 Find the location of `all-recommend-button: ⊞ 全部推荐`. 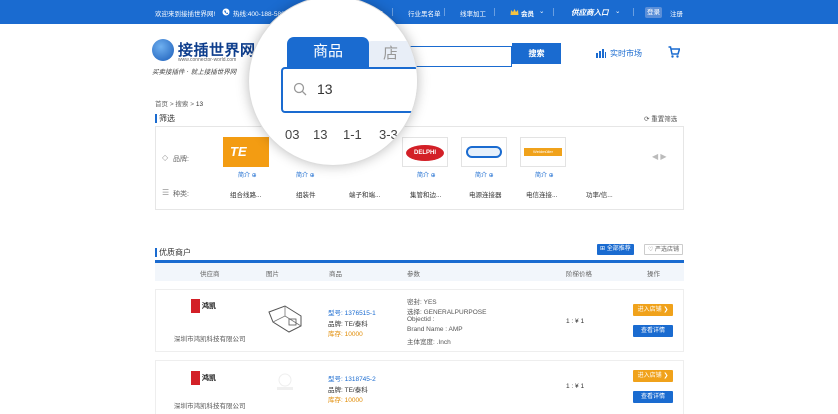

all-recommend-button: ⊞ 全部推荐 is located at coordinates (615, 249).